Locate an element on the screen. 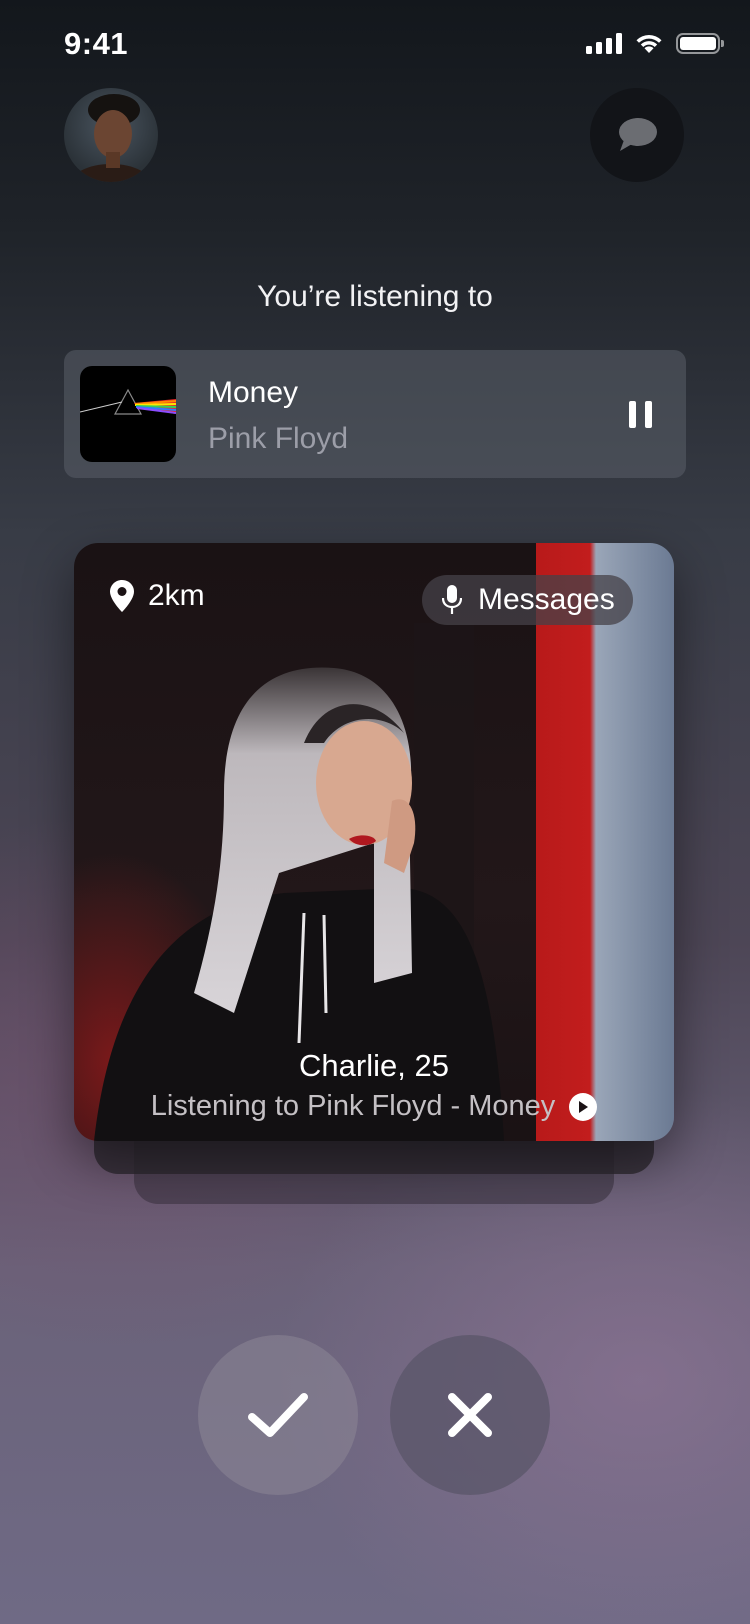 This screenshot has height=1624, width=750. play-icon is located at coordinates (584, 1106).